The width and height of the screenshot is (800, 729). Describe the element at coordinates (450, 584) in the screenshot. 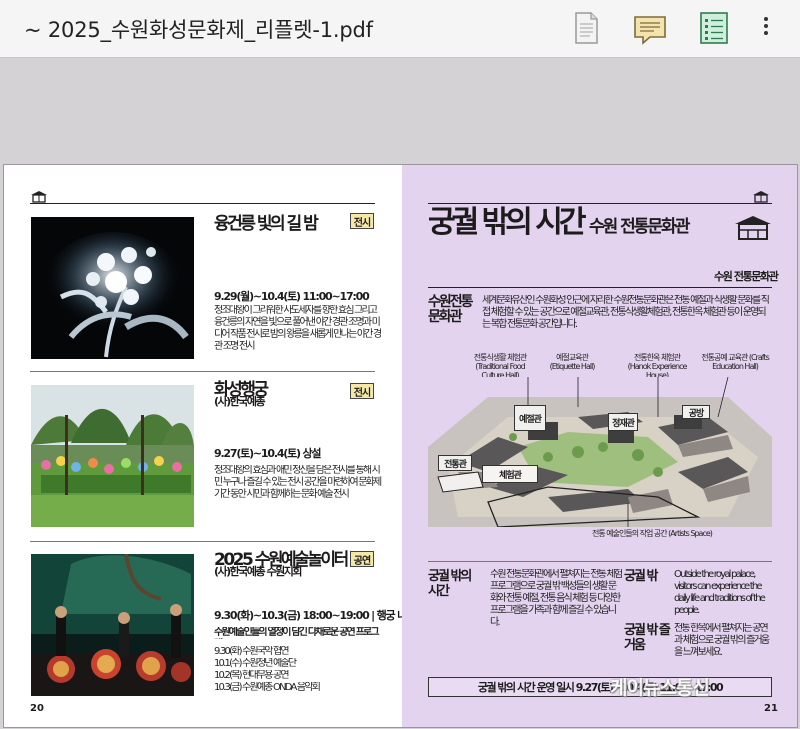

I see `info-label: 궁궐 밖의 시간` at that location.